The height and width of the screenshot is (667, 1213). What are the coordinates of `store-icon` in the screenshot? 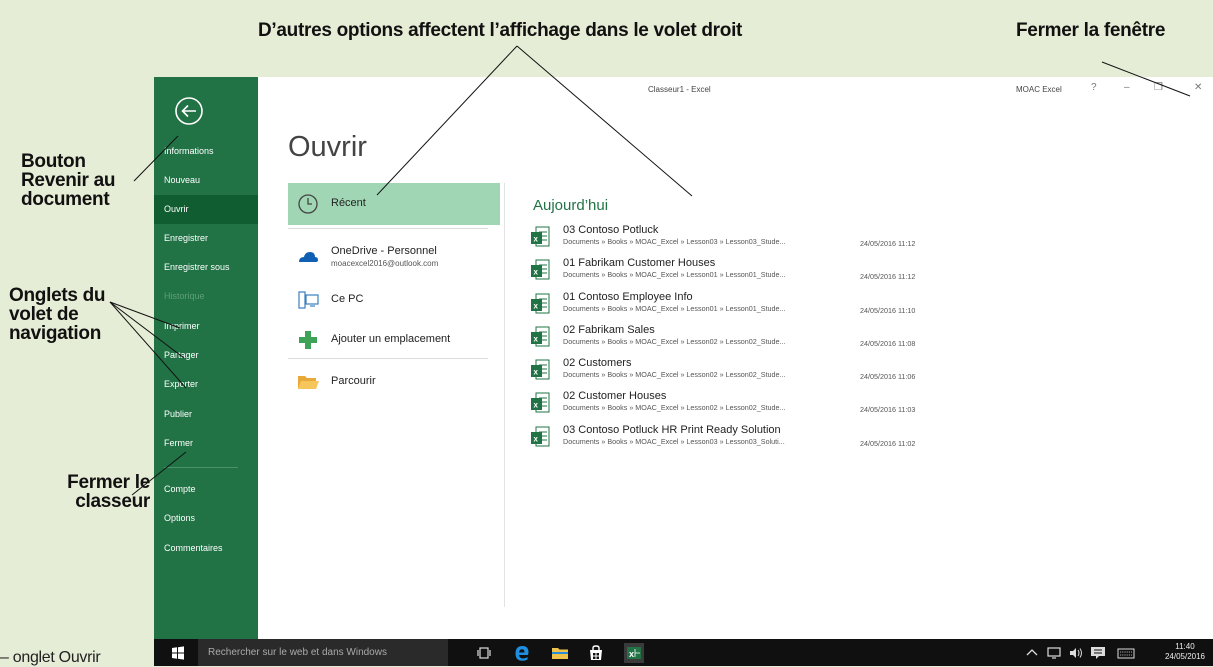 It's located at (596, 653).